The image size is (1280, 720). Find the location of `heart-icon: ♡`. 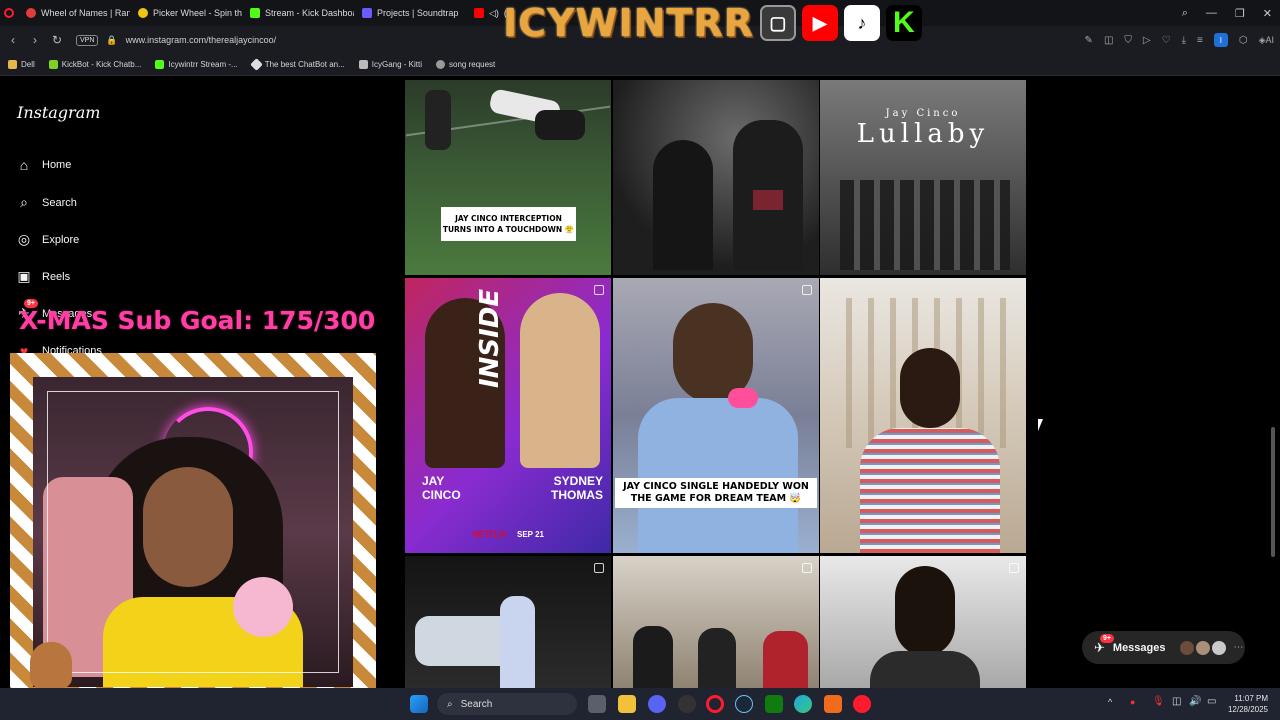

heart-icon: ♡ is located at coordinates (1166, 40).